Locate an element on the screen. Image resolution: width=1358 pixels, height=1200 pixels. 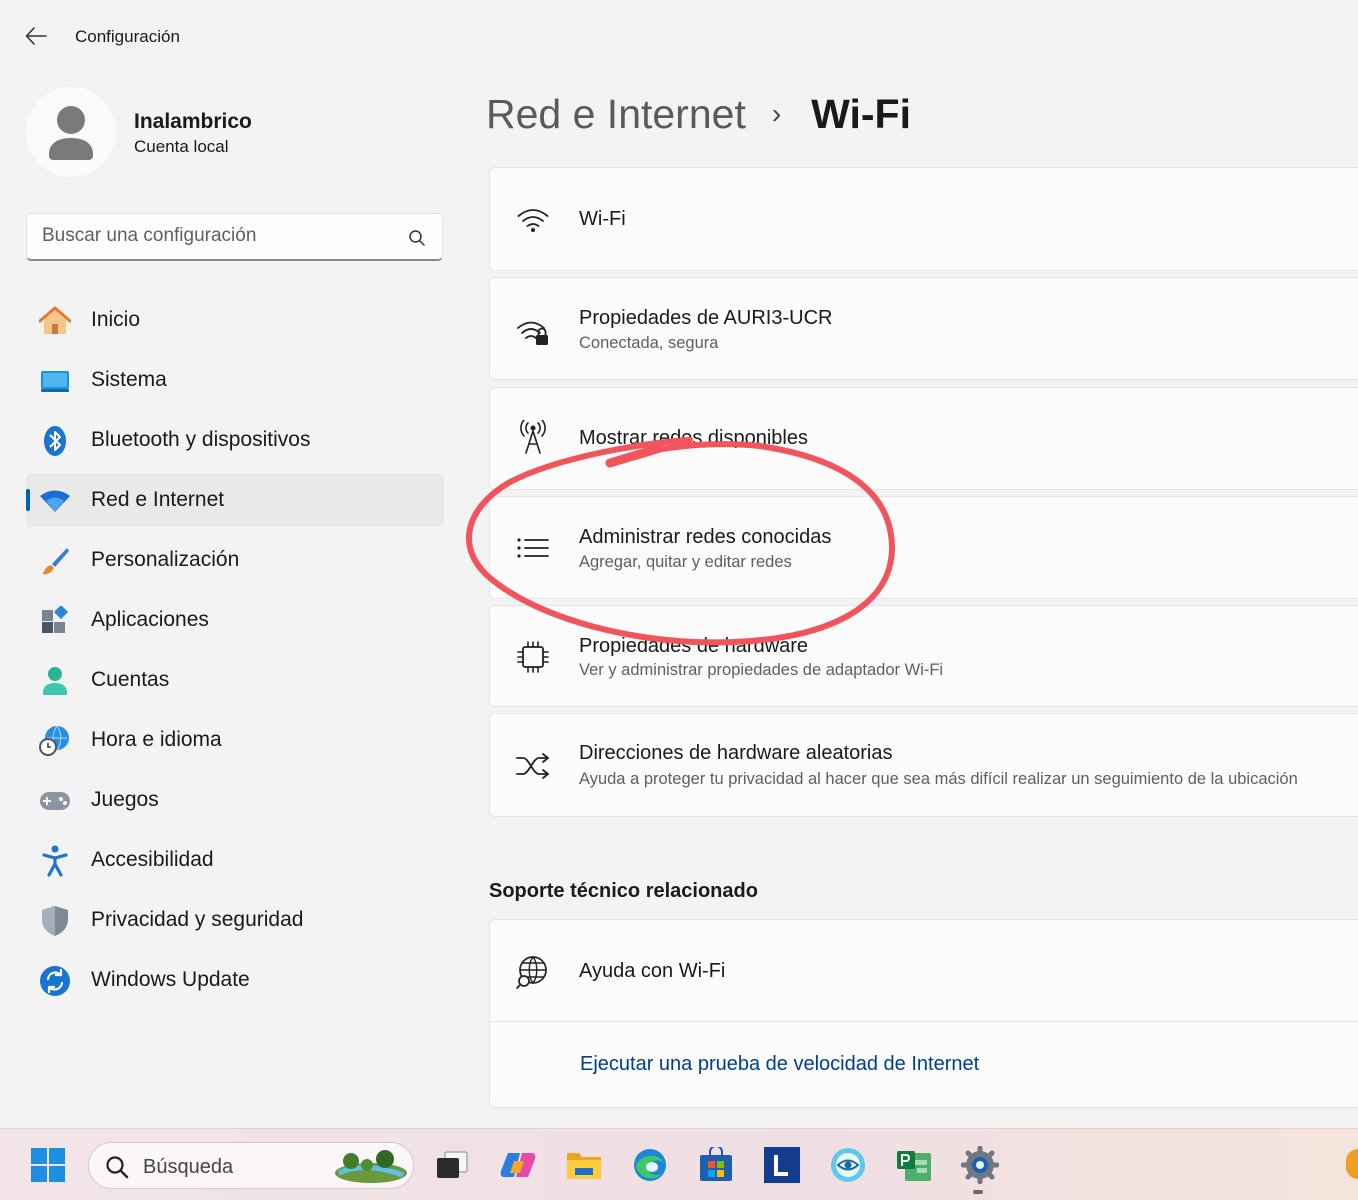
taskbar-search-text: Búsqueda is located at coordinates (188, 1167).